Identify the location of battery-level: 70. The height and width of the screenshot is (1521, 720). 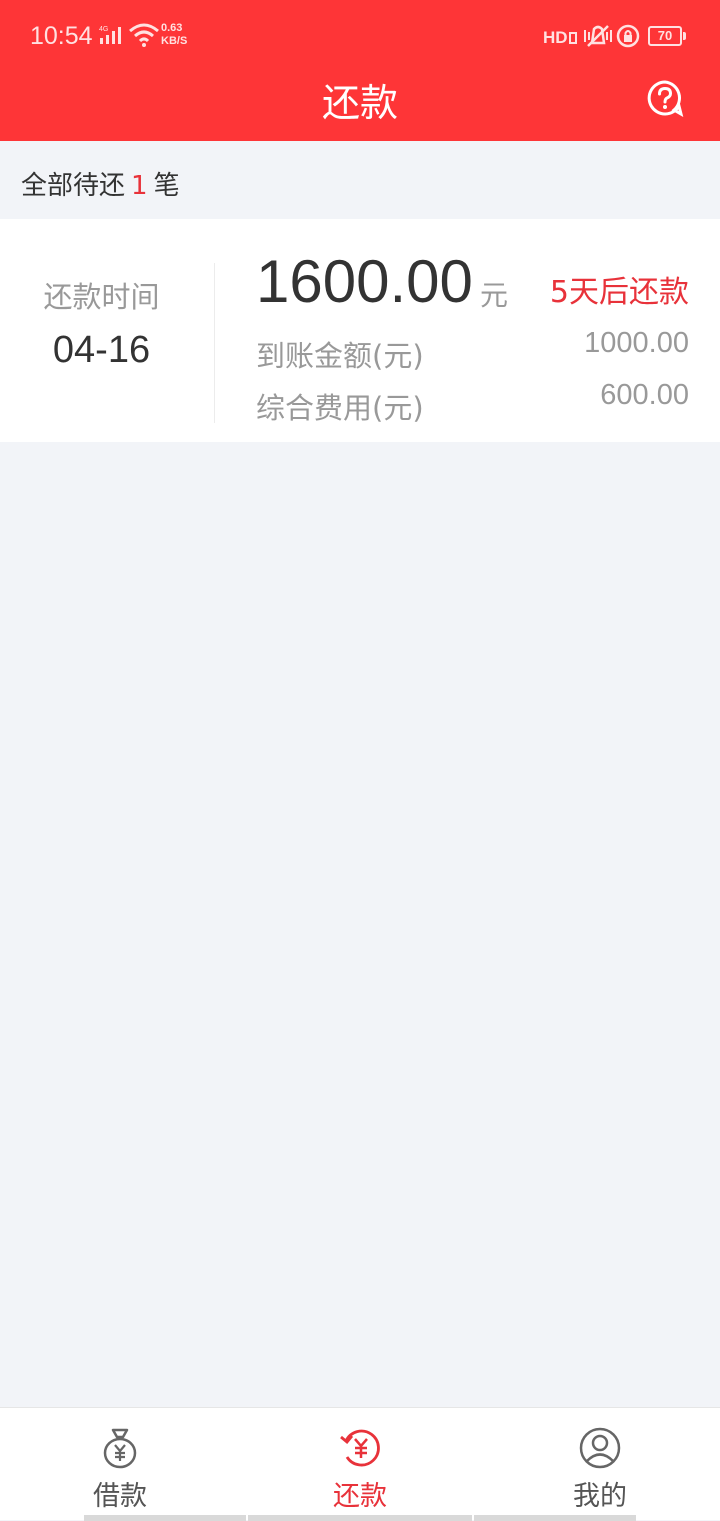
(665, 36).